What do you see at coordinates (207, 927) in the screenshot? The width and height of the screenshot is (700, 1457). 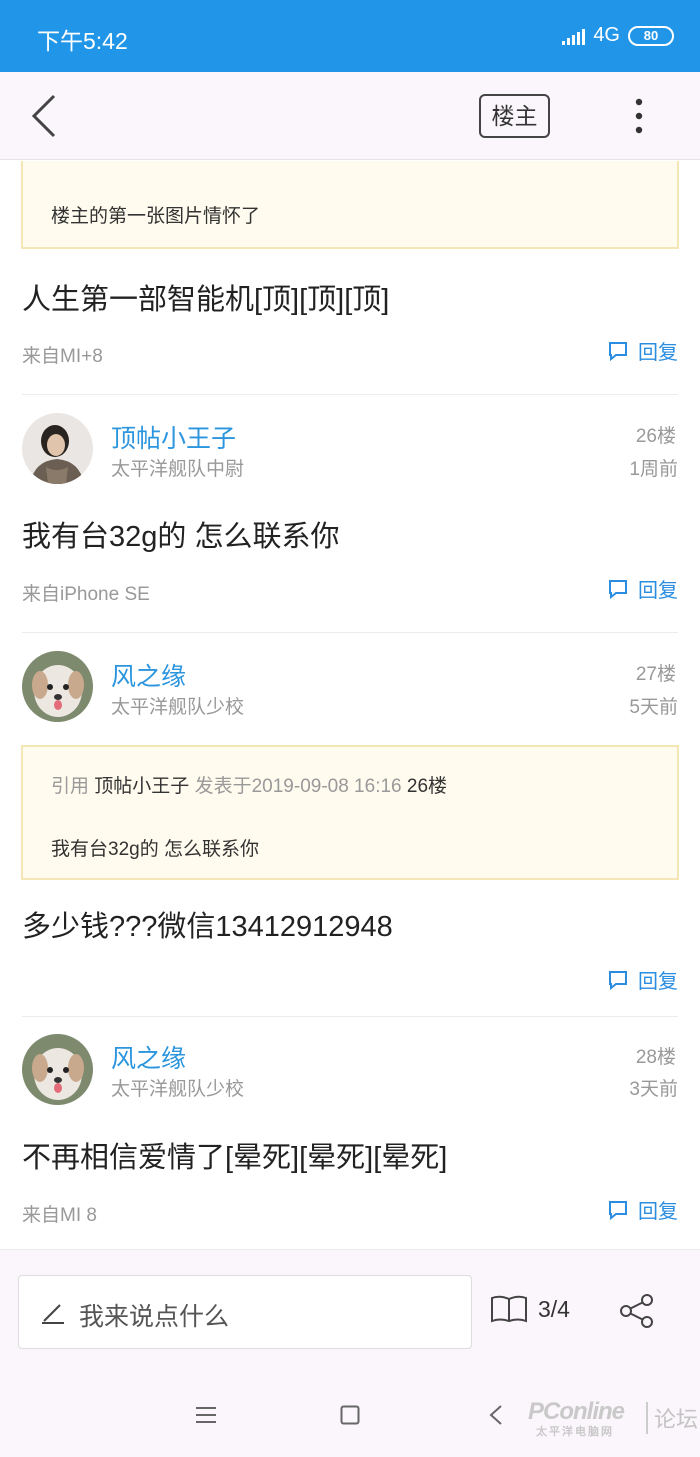 I see `post-text: 多少钱???微信13412912948` at bounding box center [207, 927].